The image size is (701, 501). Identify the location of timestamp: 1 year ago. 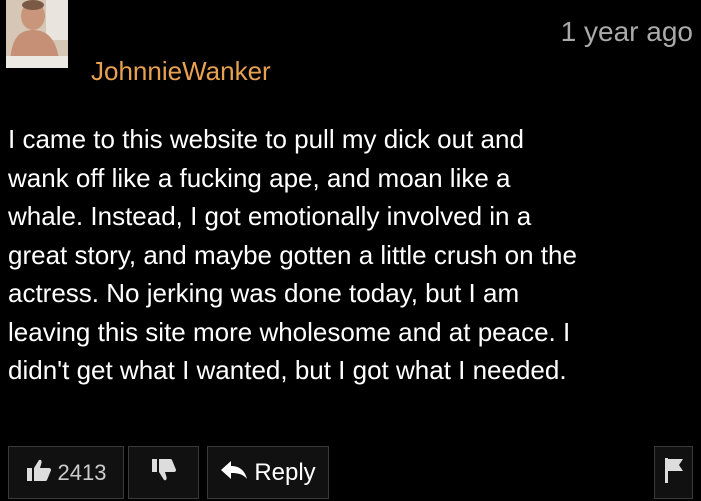
(626, 31).